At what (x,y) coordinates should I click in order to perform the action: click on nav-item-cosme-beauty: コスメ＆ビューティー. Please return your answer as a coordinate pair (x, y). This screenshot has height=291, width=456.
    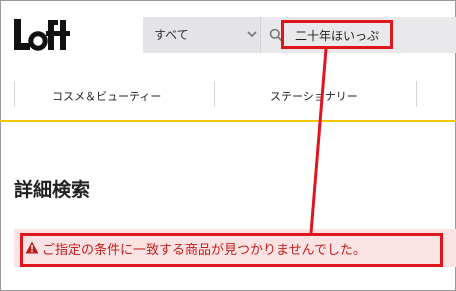
    Looking at the image, I should click on (106, 96).